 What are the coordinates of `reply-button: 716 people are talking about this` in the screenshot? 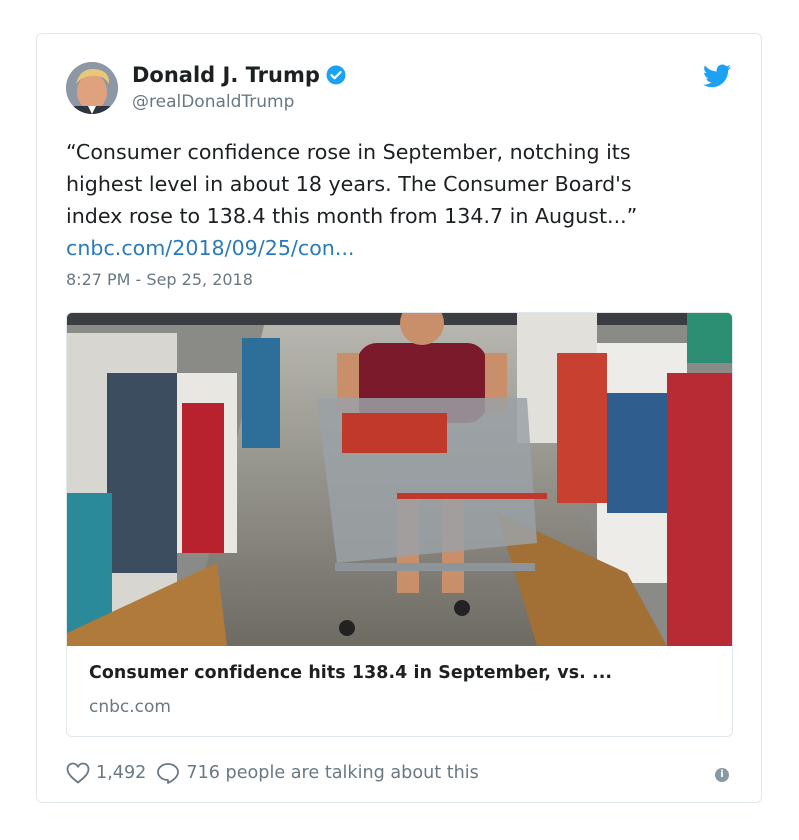 It's located at (317, 773).